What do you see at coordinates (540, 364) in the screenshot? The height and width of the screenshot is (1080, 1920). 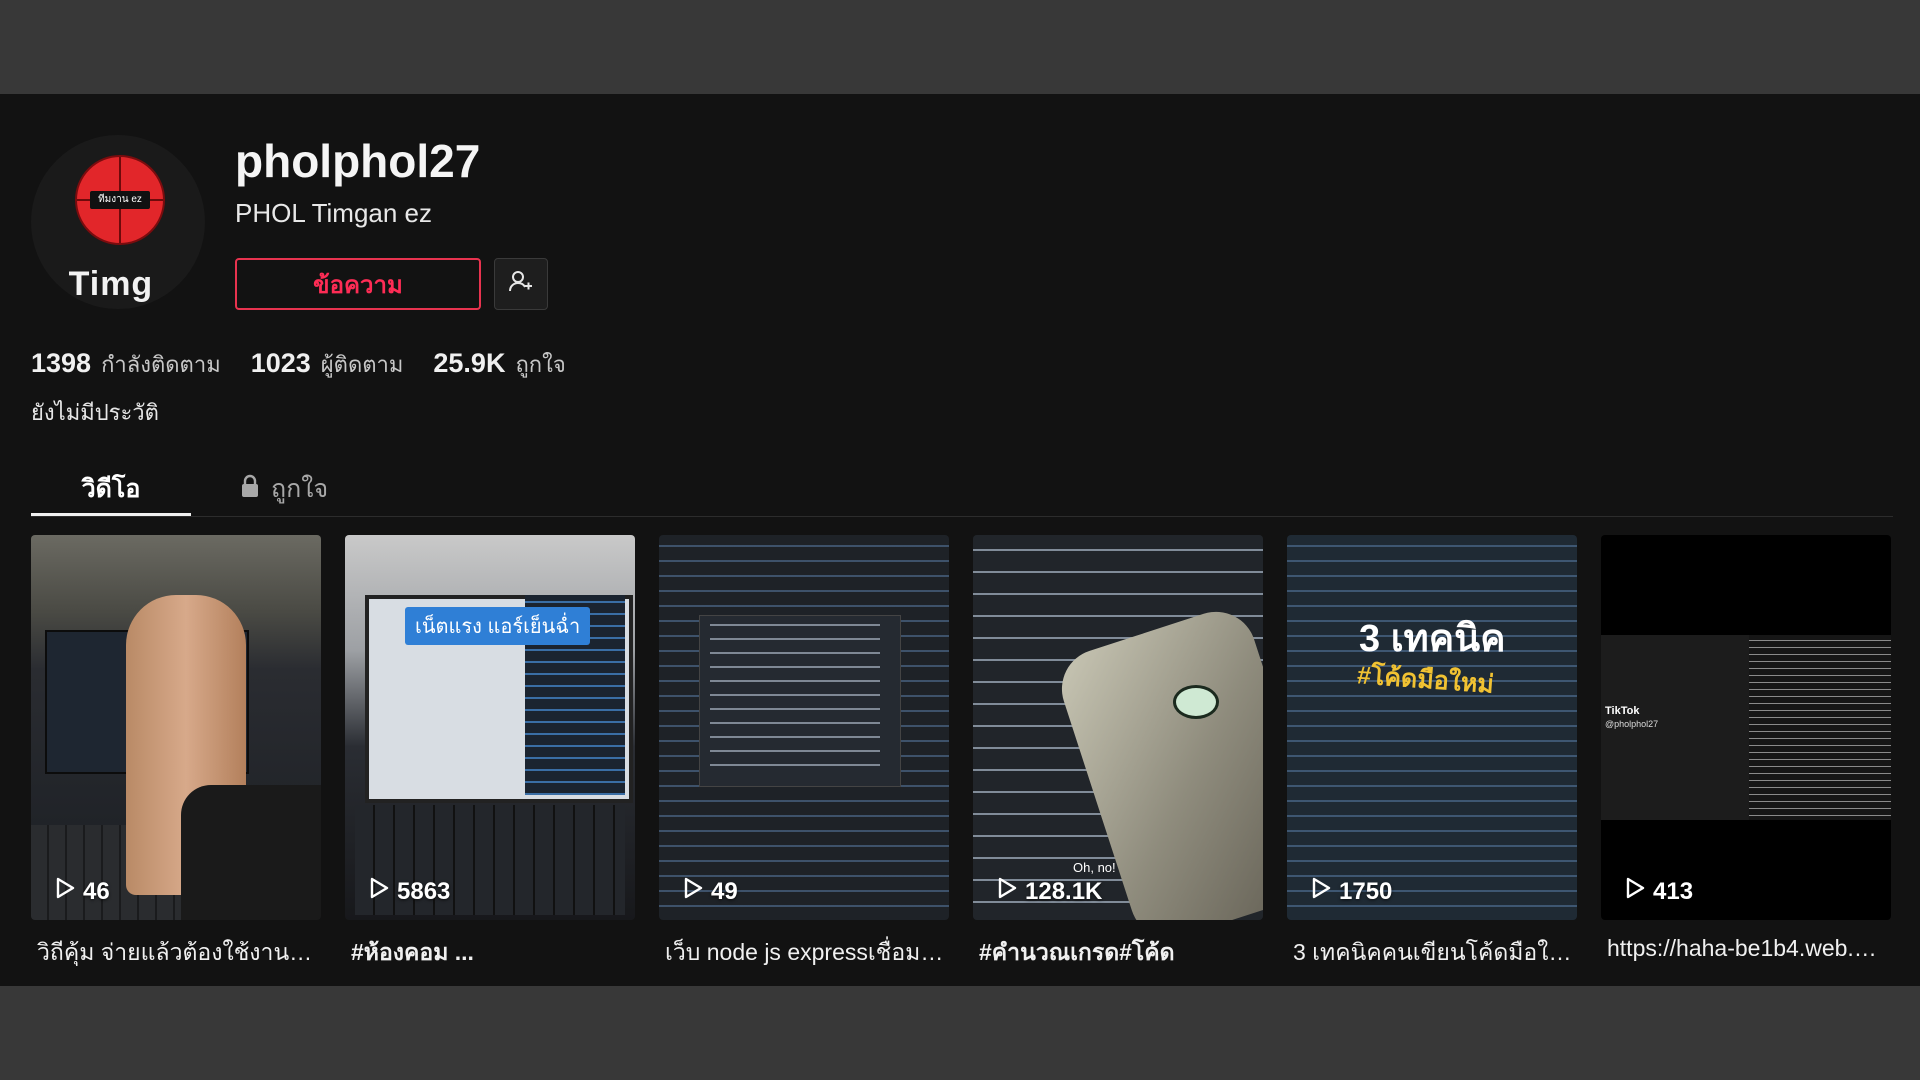 I see `likes-label: ถูกใจ` at bounding box center [540, 364].